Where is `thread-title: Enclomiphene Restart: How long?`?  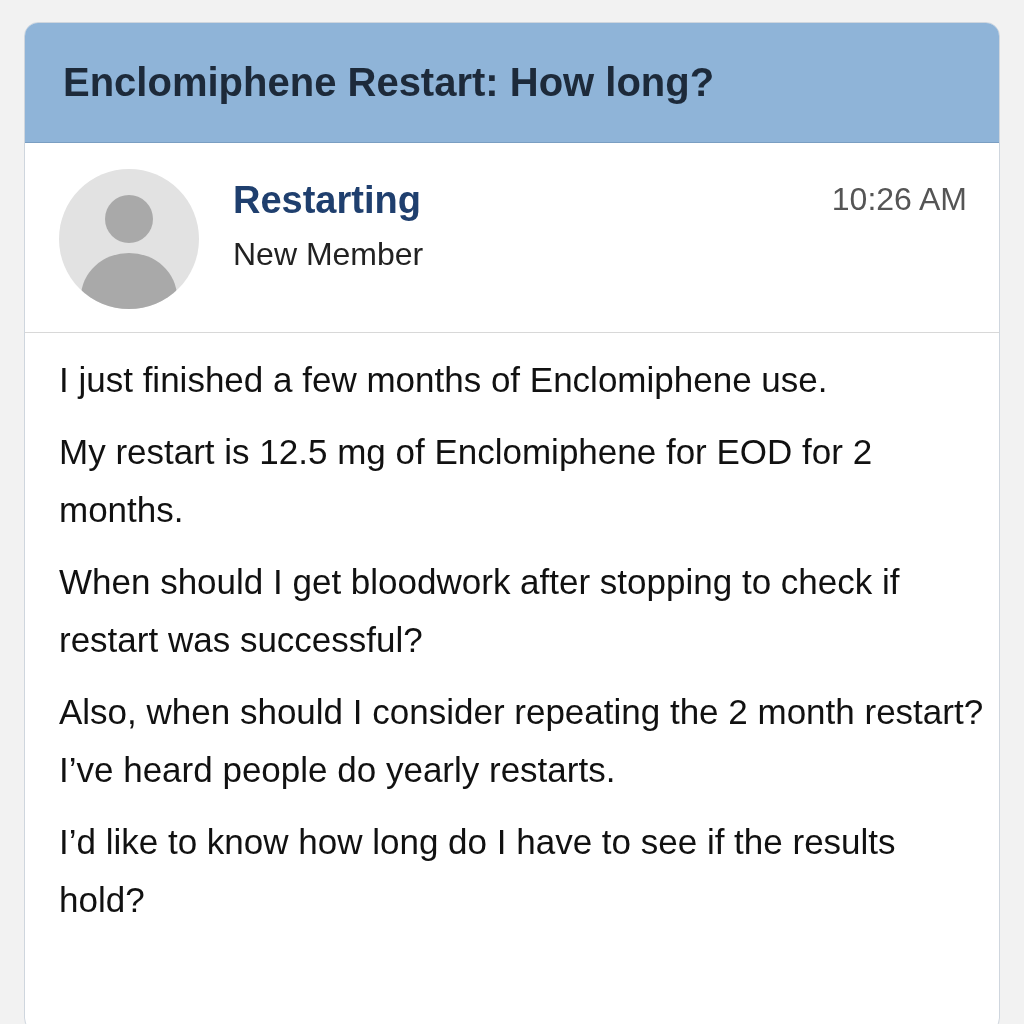
thread-title: Enclomiphene Restart: How long? is located at coordinates (389, 82).